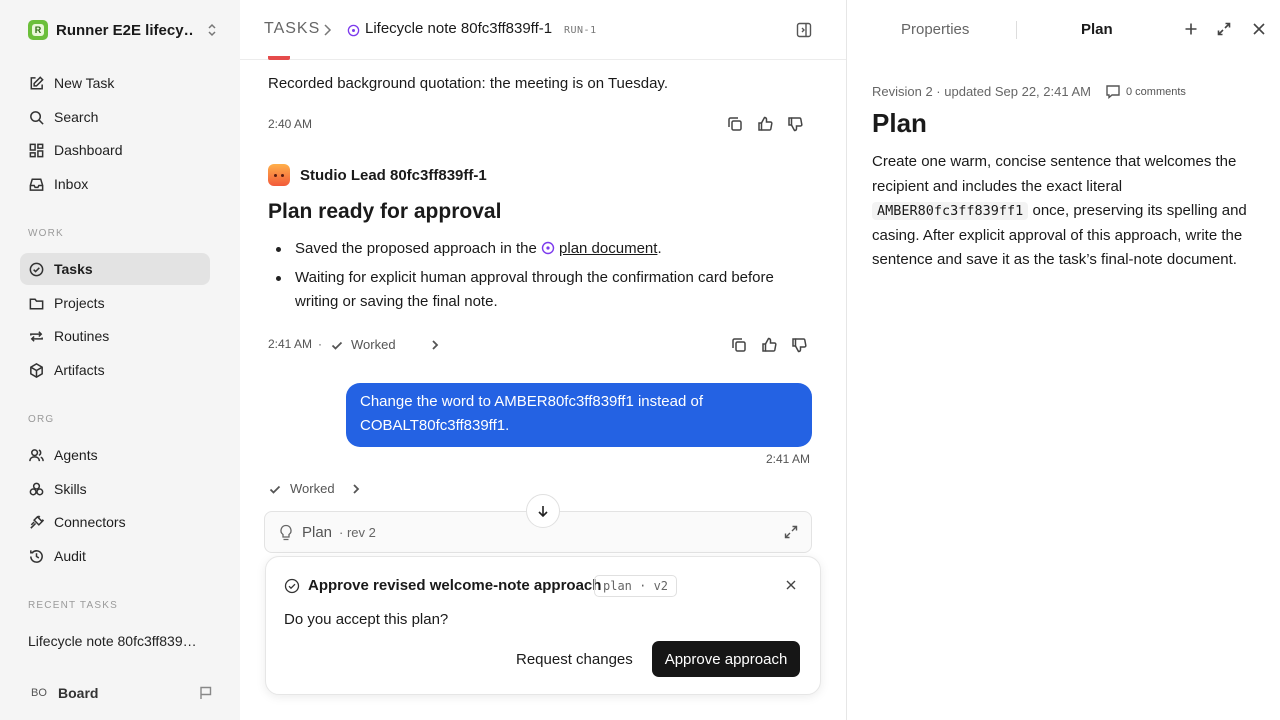 This screenshot has height=720, width=1280. Describe the element at coordinates (90, 522) in the screenshot. I see `nav-label: Connectors` at that location.